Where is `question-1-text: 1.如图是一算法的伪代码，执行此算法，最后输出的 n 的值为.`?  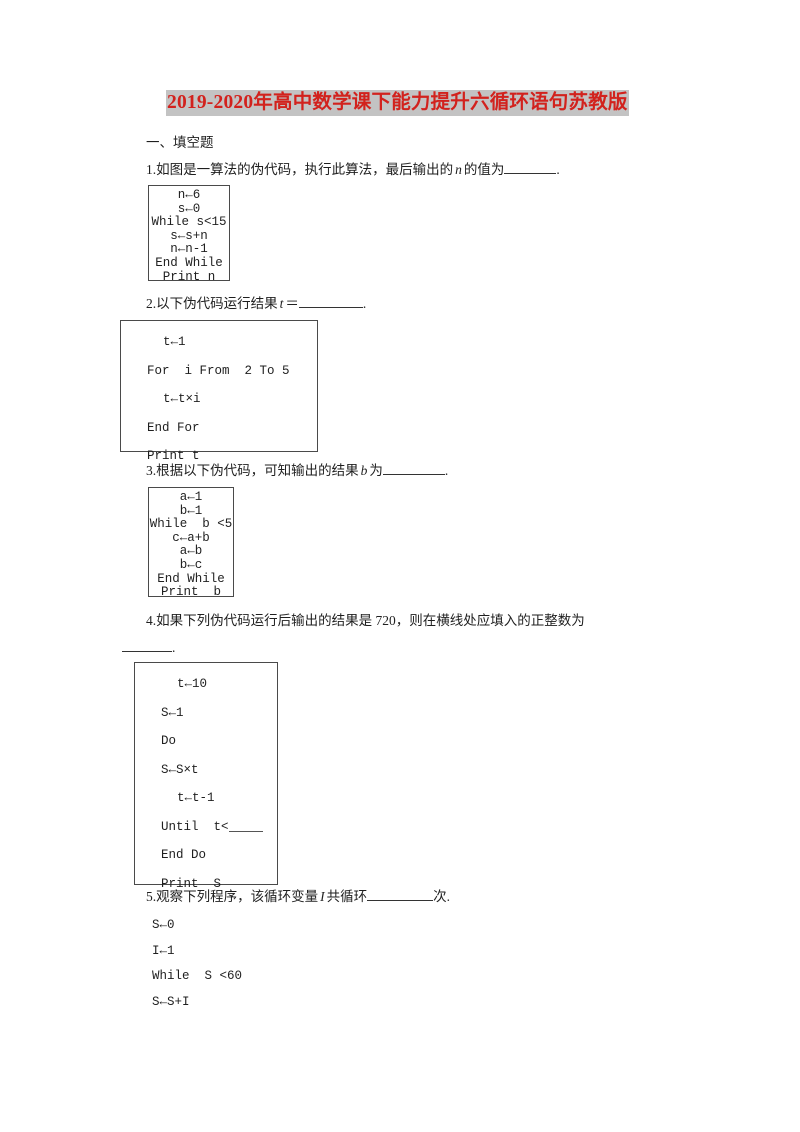
question-1-text: 1.如图是一算法的伪代码，执行此算法，最后输出的 n 的值为. is located at coordinates (353, 170).